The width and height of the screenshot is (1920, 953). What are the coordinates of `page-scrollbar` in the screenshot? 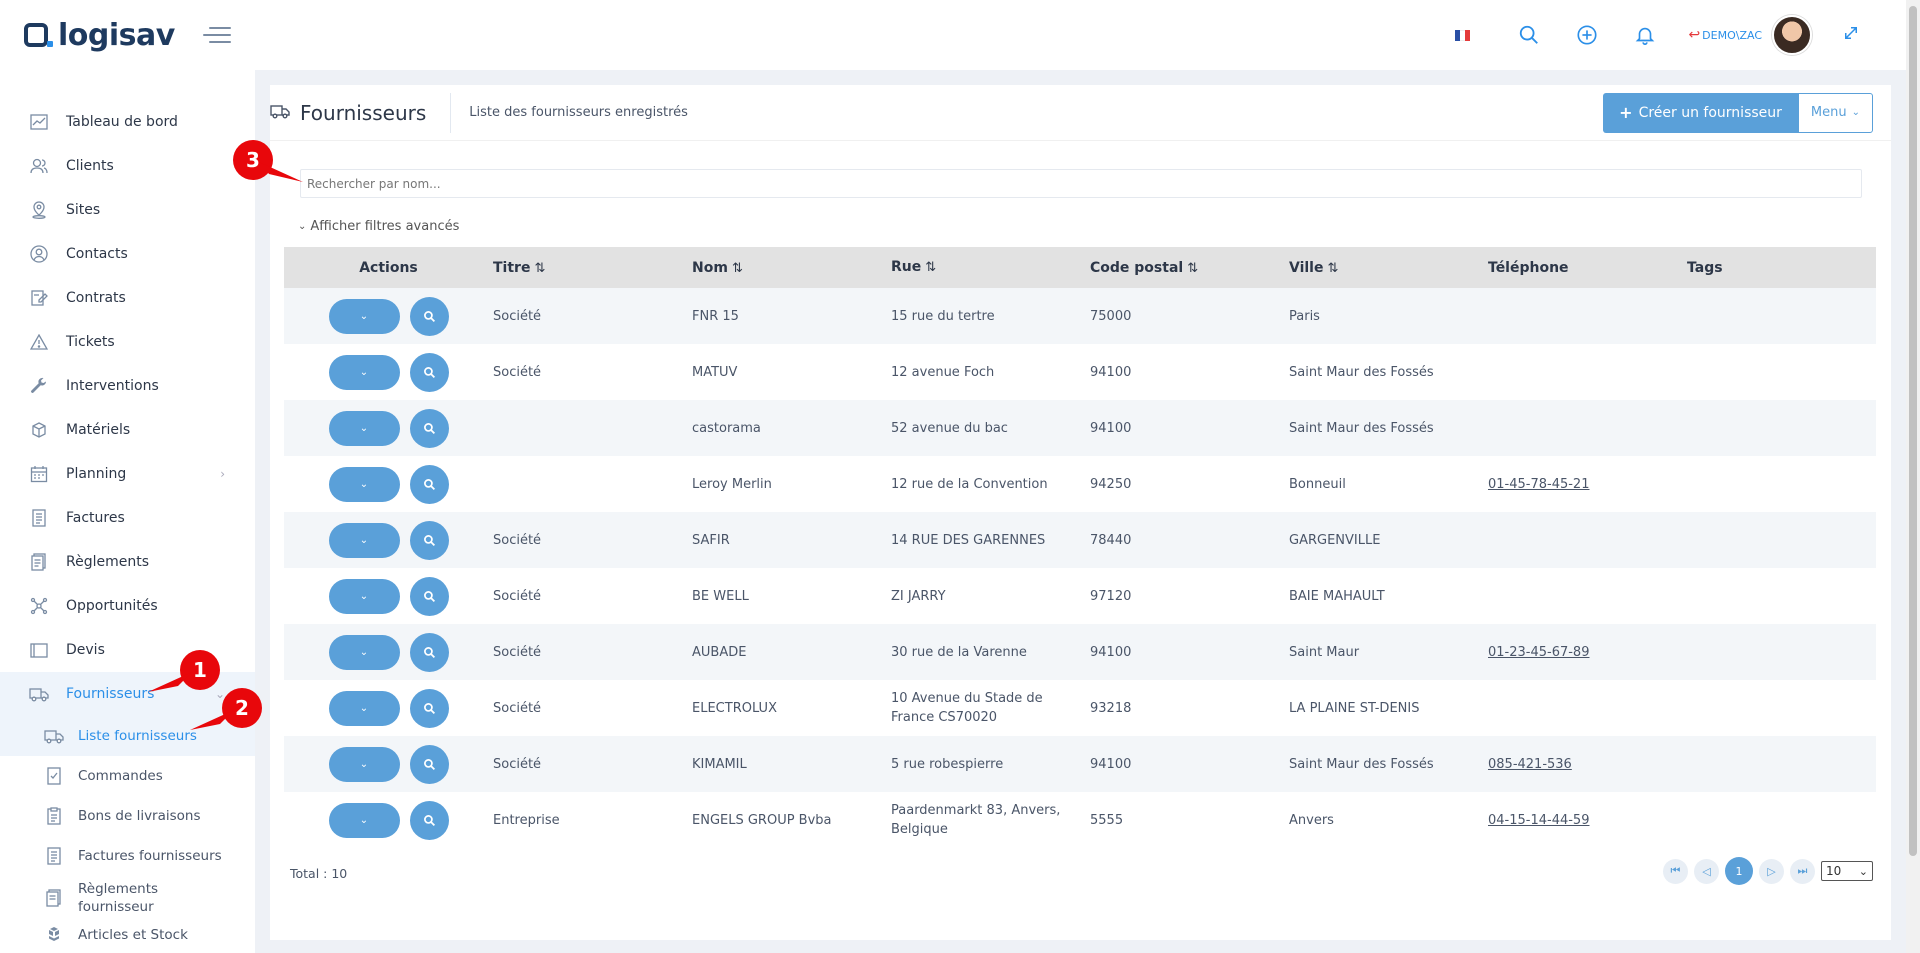 It's located at (1913, 476).